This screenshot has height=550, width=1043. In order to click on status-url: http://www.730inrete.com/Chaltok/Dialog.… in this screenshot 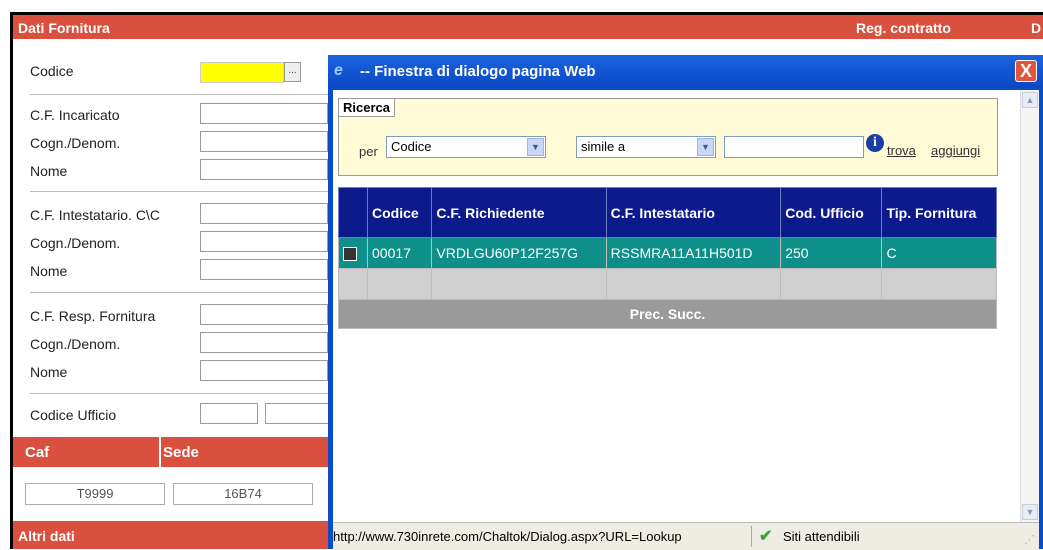, I will do `click(507, 536)`.